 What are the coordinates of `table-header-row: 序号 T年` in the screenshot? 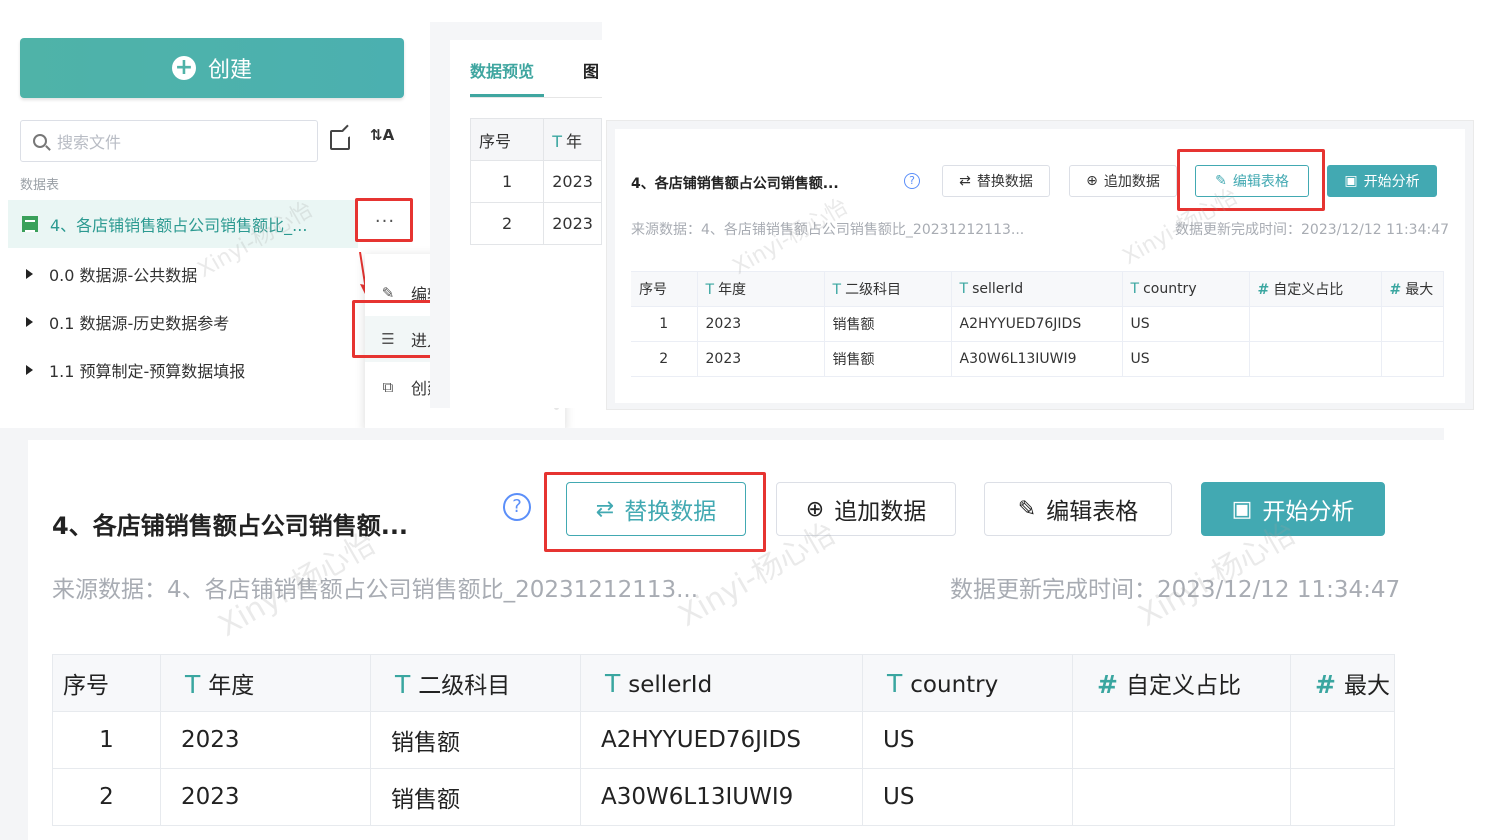 It's located at (535, 139).